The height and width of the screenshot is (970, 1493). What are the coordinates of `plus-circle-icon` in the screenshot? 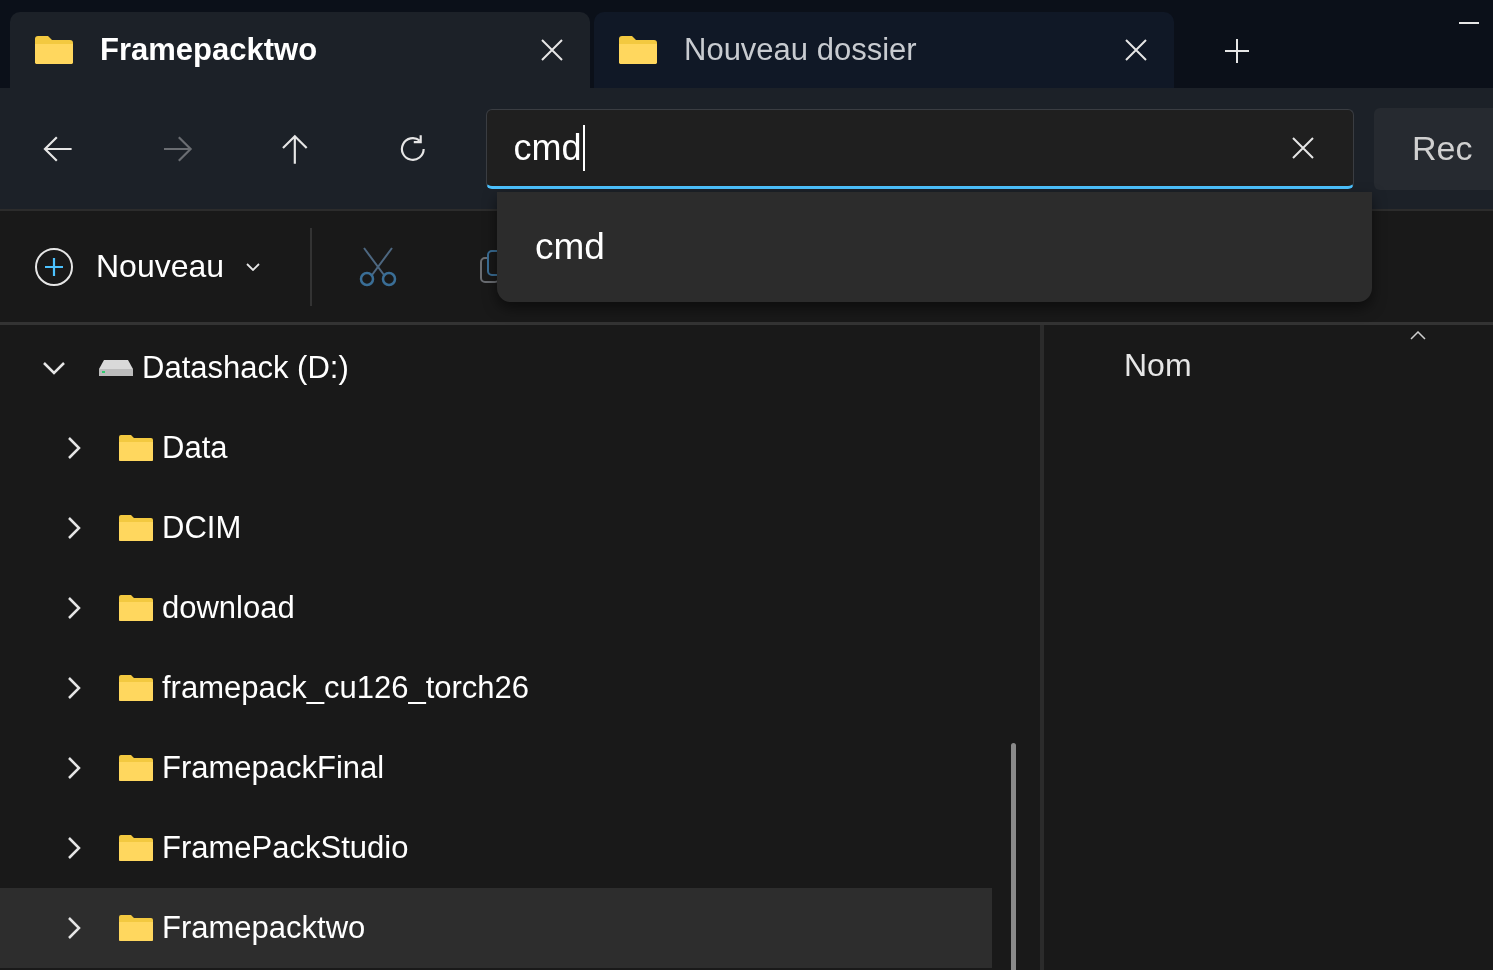 It's located at (54, 266).